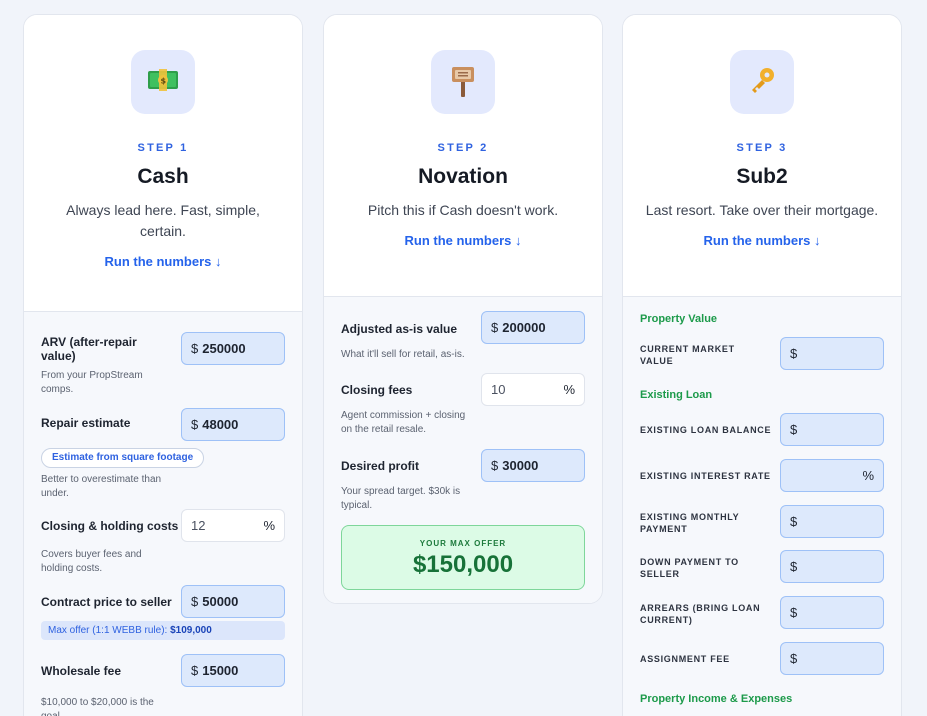 This screenshot has width=927, height=716. Describe the element at coordinates (399, 329) in the screenshot. I see `adjusted-label: Adjusted as-is value` at that location.